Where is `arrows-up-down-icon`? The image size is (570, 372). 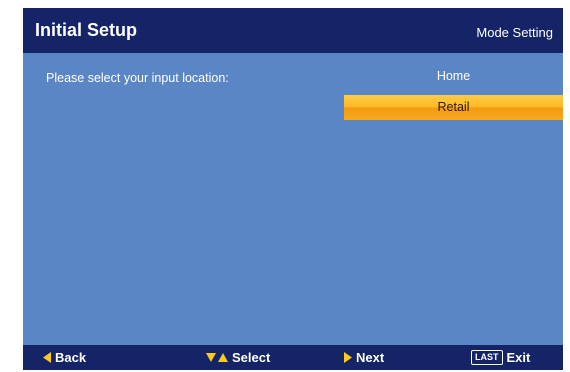 arrows-up-down-icon is located at coordinates (217, 358).